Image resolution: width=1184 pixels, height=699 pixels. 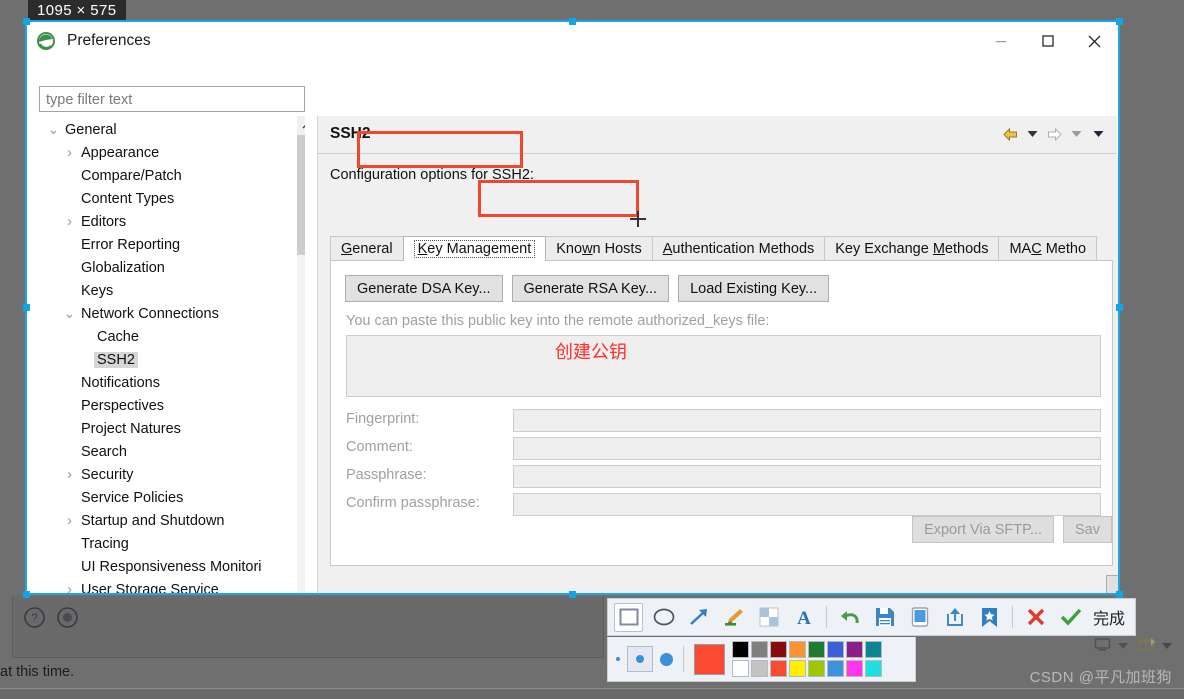 What do you see at coordinates (572, 21) in the screenshot?
I see `selection-handle-tm` at bounding box center [572, 21].